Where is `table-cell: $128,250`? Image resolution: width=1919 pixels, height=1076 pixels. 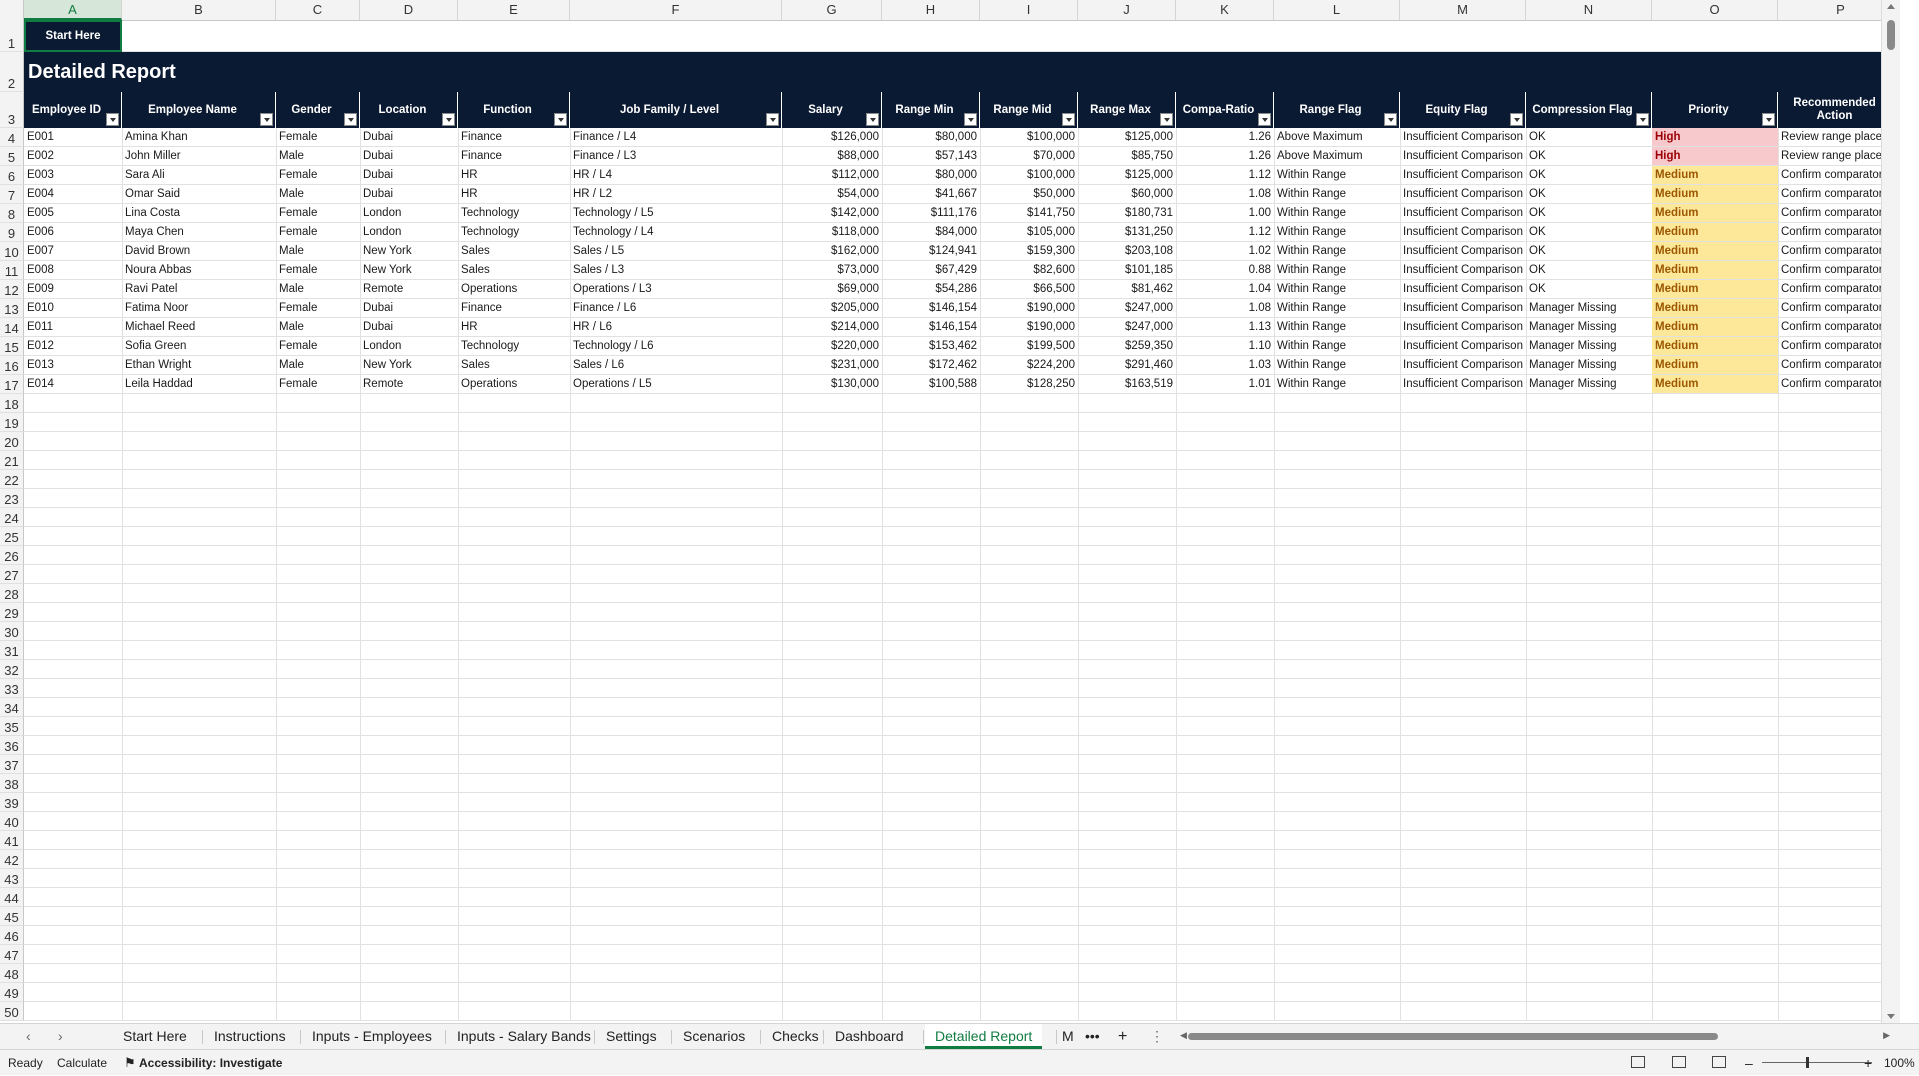 table-cell: $128,250 is located at coordinates (1029, 384).